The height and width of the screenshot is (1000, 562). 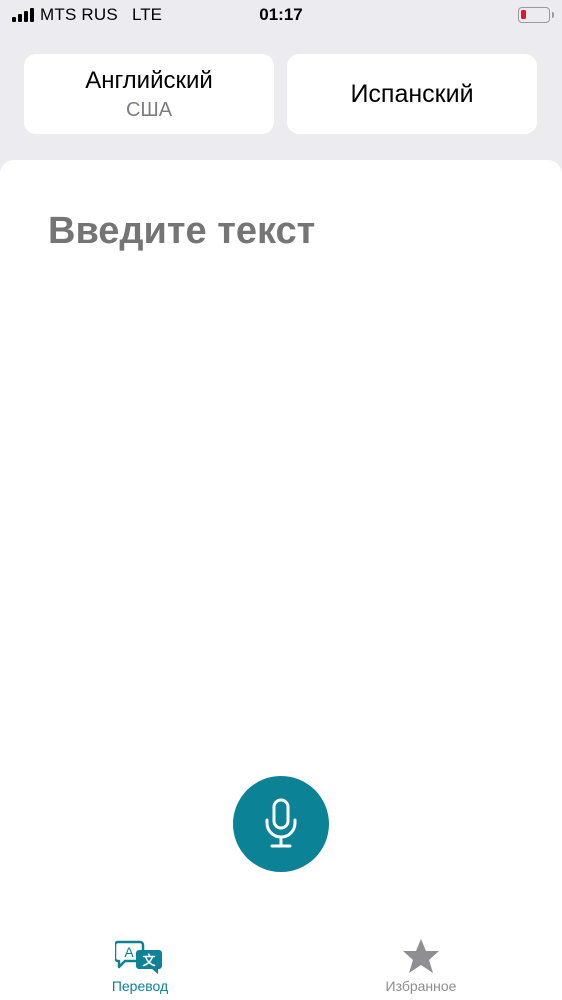 I want to click on battery-level, so click(x=523, y=14).